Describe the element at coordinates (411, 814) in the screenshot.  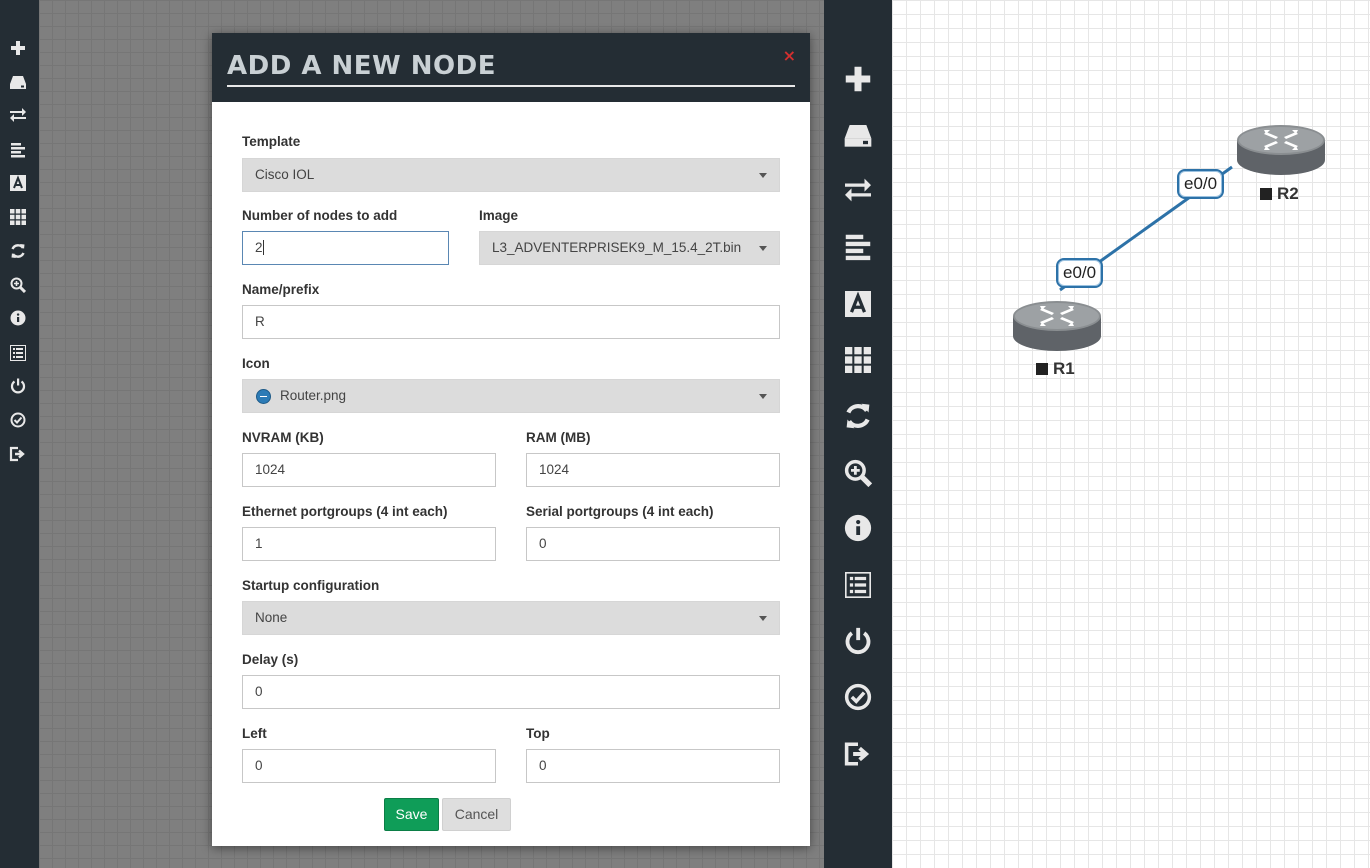
I see `save-button: Save` at that location.